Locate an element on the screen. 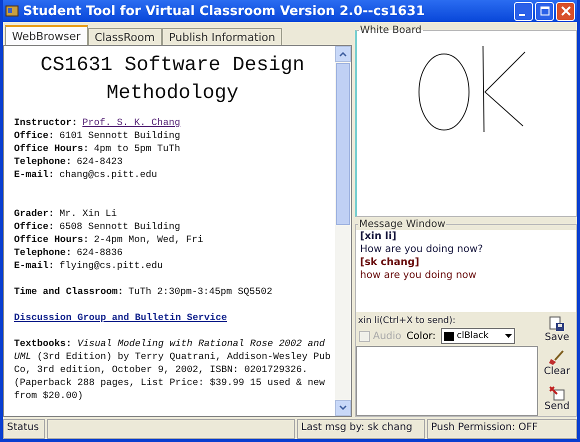 The width and height of the screenshot is (580, 442). app-icon is located at coordinates (12, 11).